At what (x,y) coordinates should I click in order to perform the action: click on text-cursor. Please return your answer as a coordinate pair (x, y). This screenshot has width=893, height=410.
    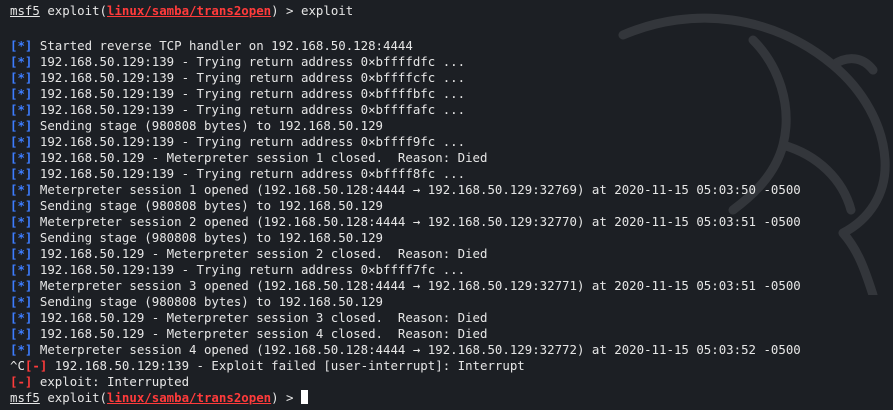
    Looking at the image, I should click on (304, 397).